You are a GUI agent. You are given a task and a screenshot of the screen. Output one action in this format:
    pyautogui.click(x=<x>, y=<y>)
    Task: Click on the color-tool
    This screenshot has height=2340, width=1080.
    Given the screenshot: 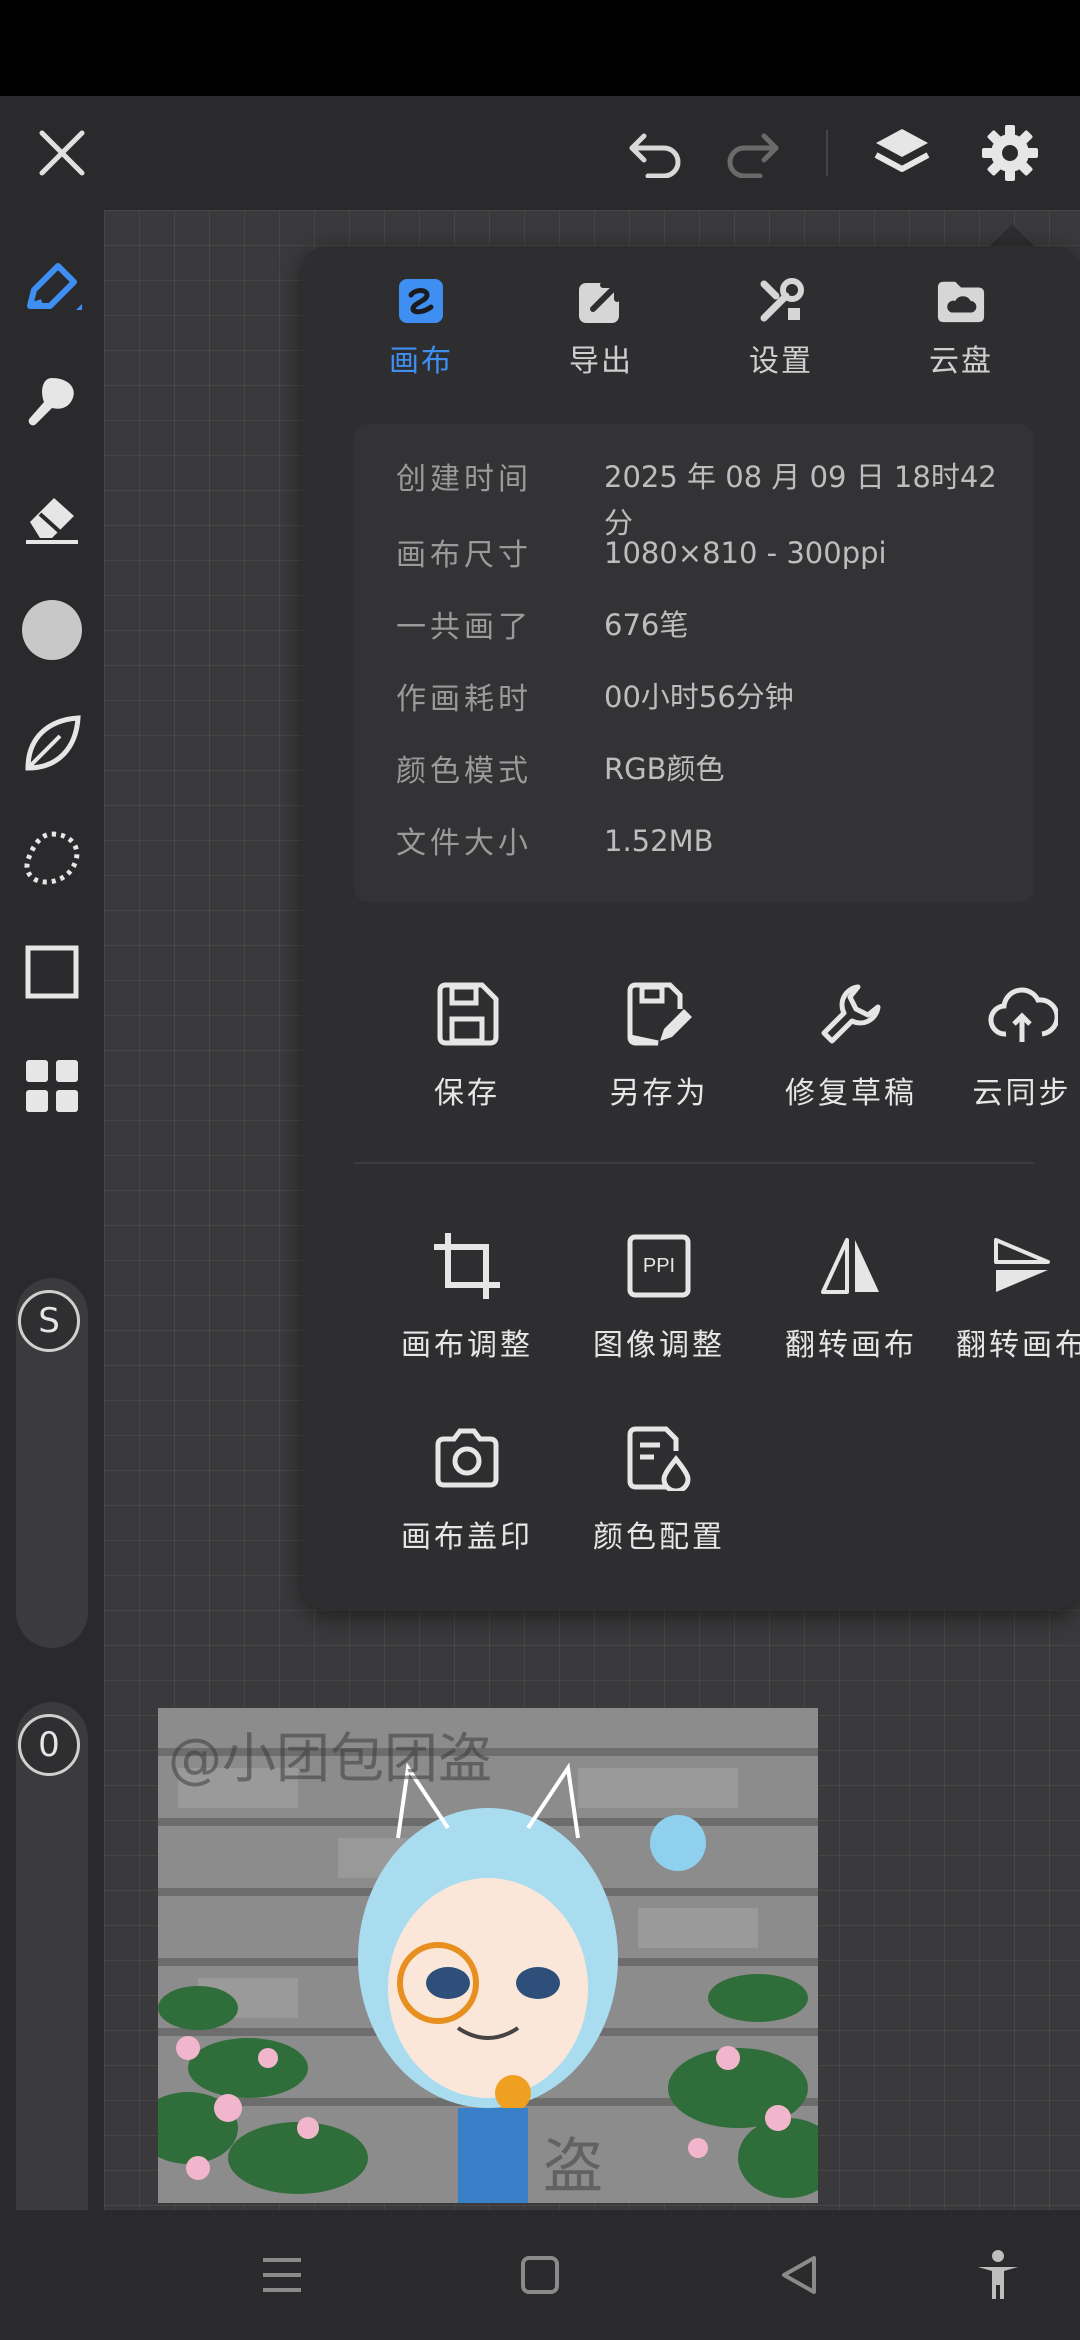 What is the action you would take?
    pyautogui.click(x=52, y=630)
    